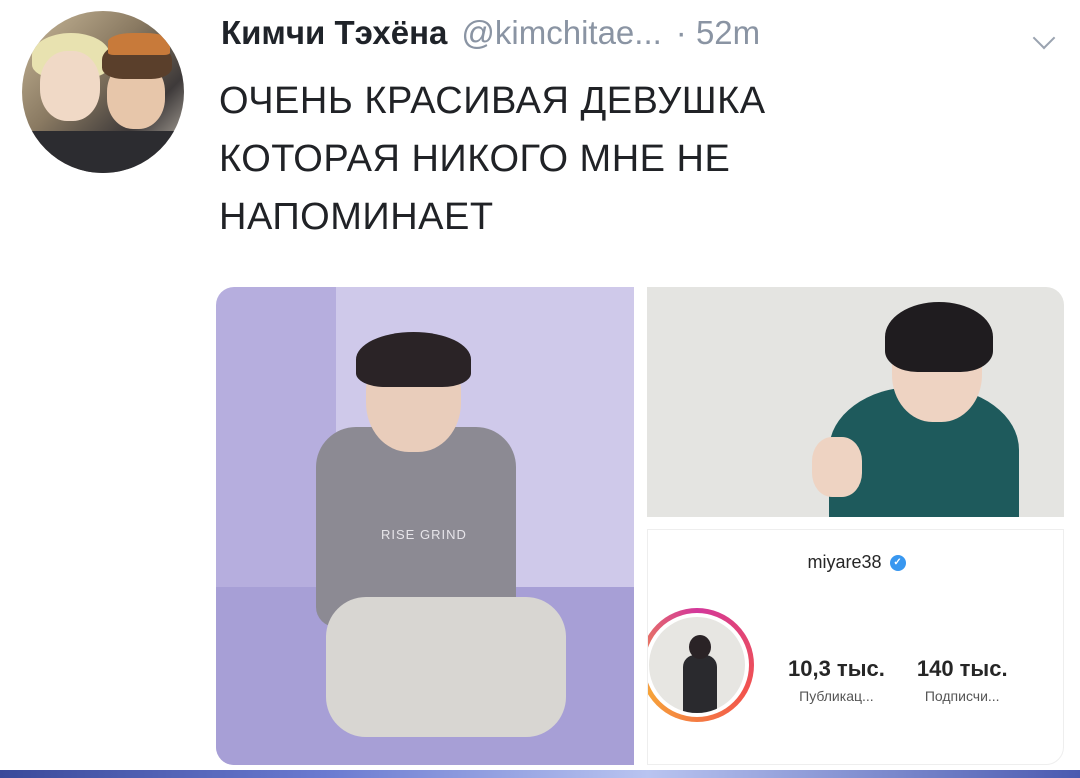 This screenshot has height=778, width=1080. I want to click on hoodie-print: RISE GRIND, so click(424, 534).